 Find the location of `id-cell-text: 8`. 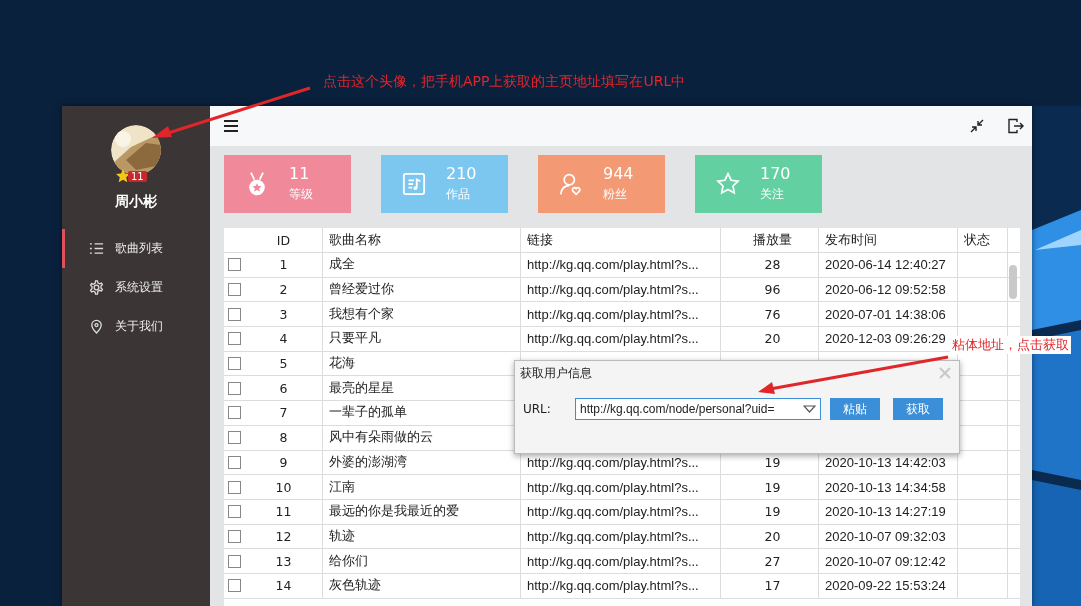

id-cell-text: 8 is located at coordinates (283, 438).